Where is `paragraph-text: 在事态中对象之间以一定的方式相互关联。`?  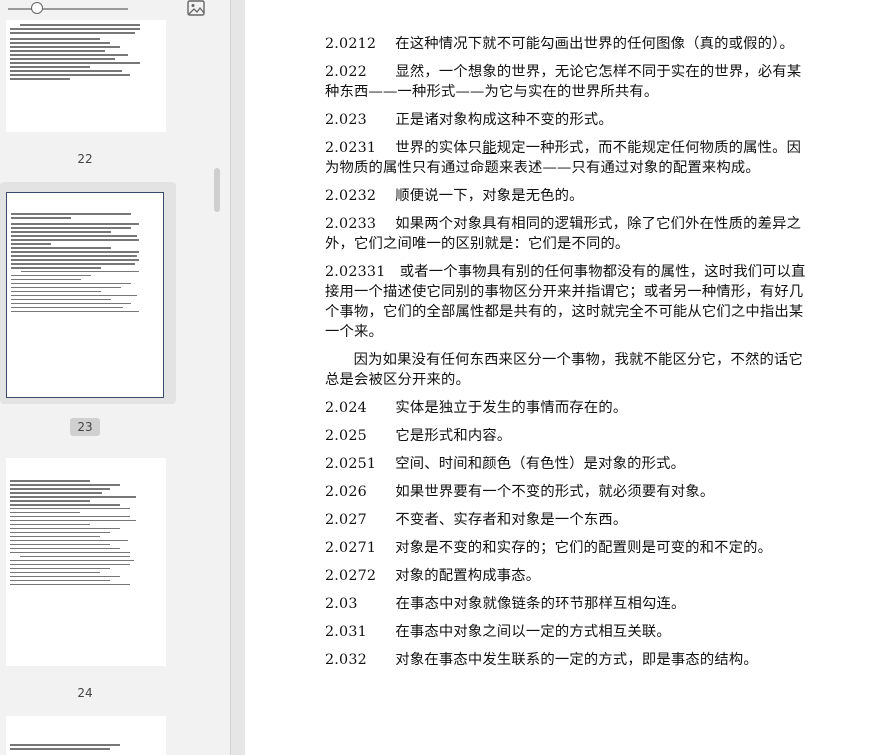
paragraph-text: 在事态中对象之间以一定的方式相互关联。 is located at coordinates (533, 632).